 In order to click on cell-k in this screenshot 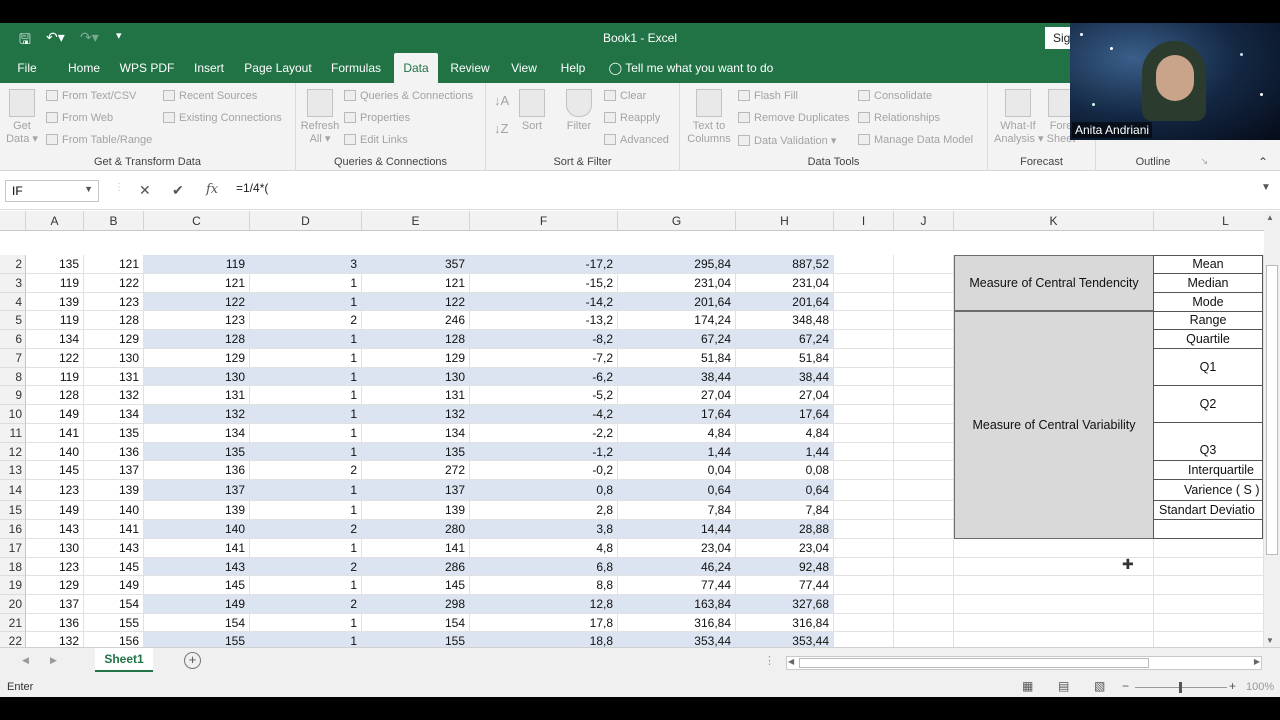, I will do `click(1054, 623)`.